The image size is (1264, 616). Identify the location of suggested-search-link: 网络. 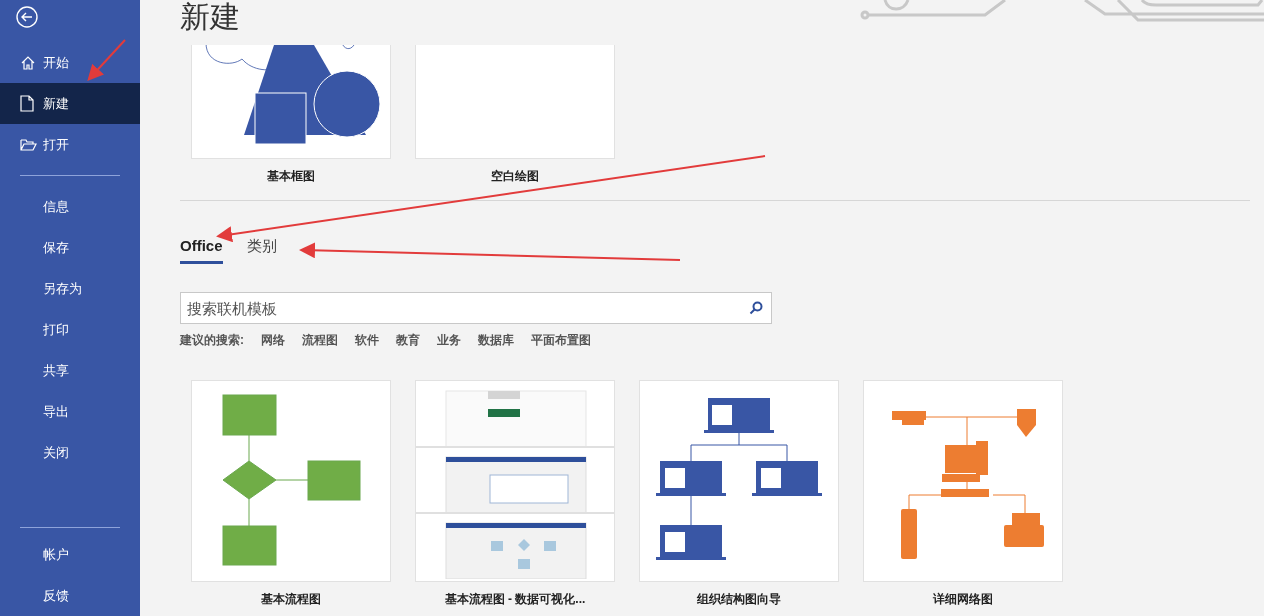
(273, 340).